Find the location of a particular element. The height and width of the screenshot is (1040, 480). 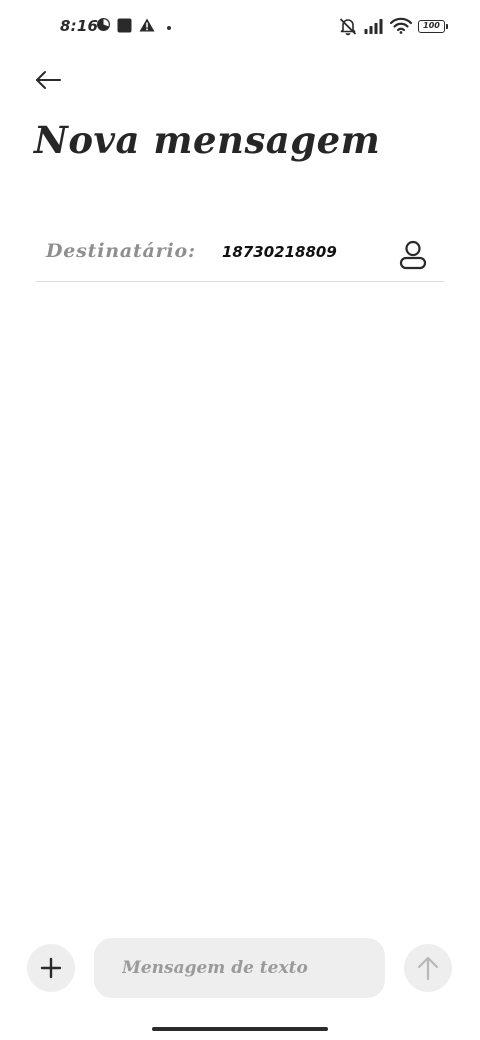

wifi-icon is located at coordinates (401, 25).